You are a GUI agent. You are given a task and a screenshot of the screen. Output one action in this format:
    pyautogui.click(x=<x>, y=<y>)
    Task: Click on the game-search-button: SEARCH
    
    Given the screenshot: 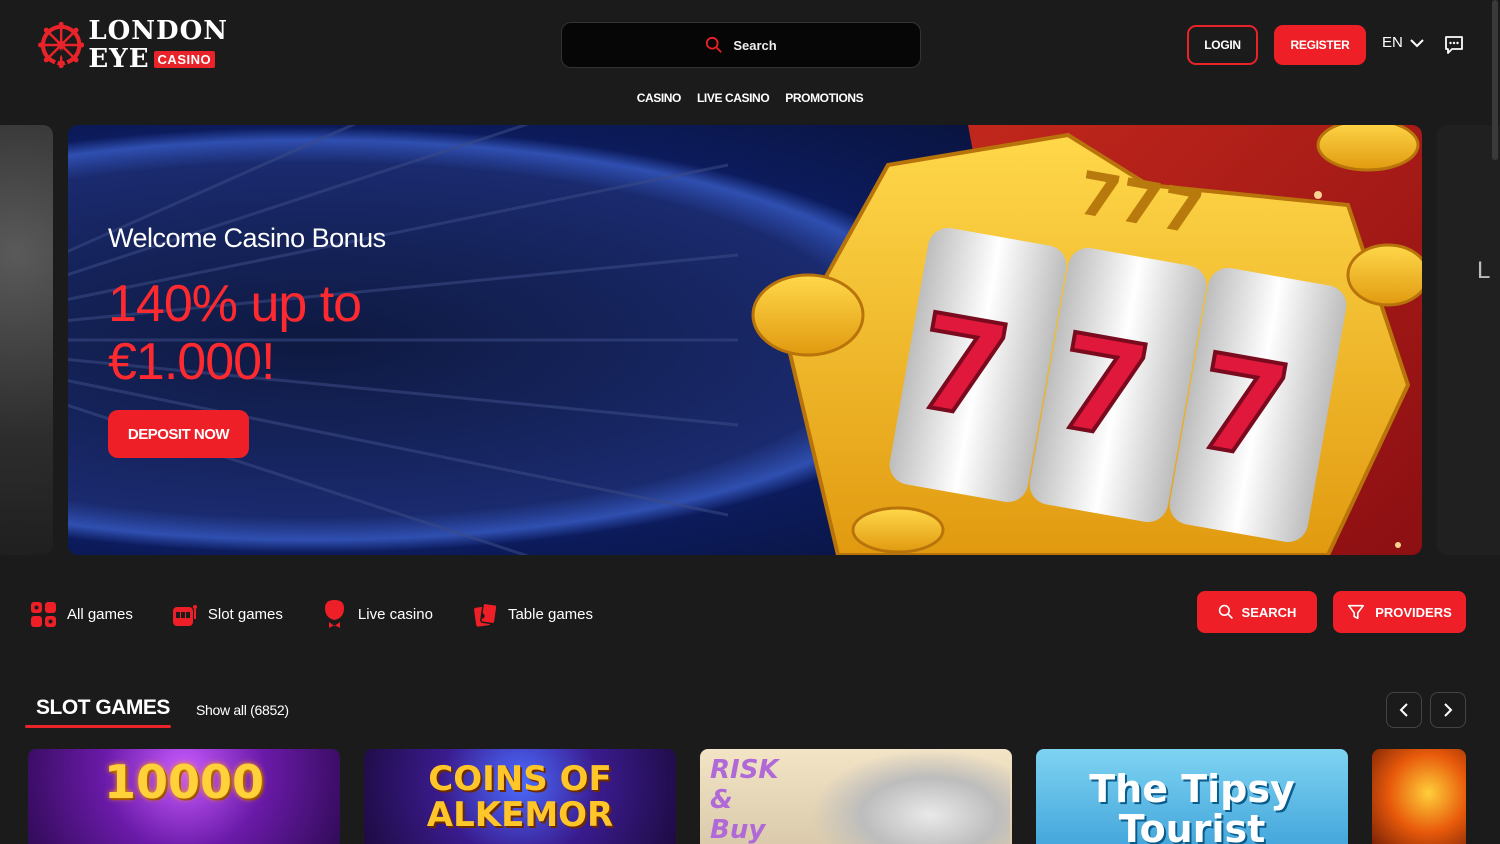 What is the action you would take?
    pyautogui.click(x=1257, y=612)
    